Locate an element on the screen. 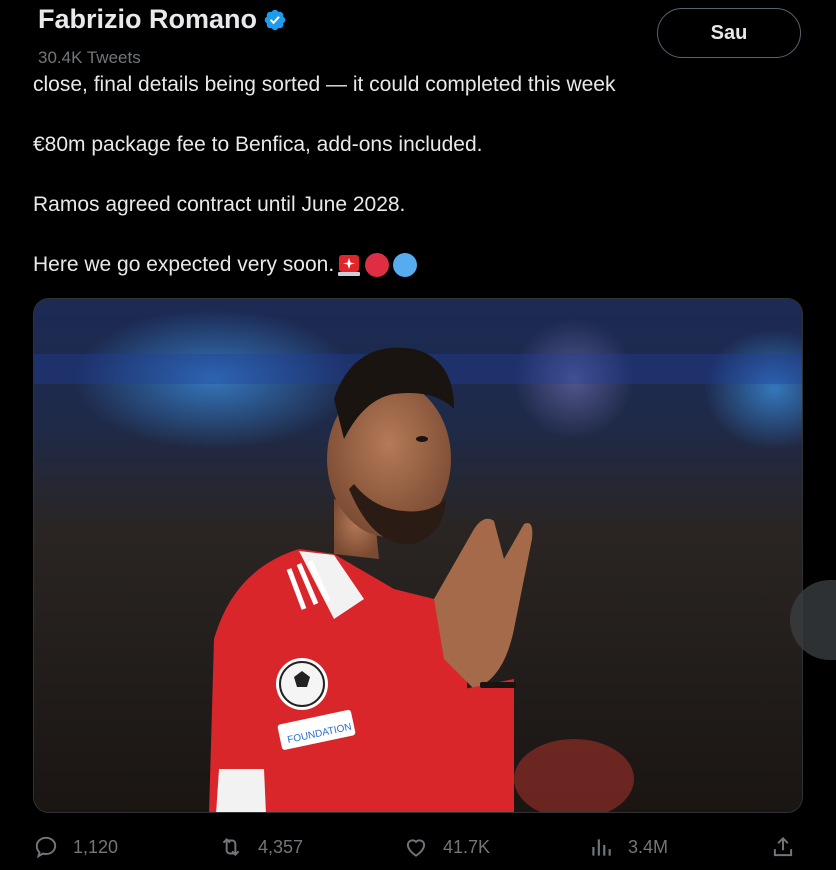  share-action is located at coordinates (783, 847).